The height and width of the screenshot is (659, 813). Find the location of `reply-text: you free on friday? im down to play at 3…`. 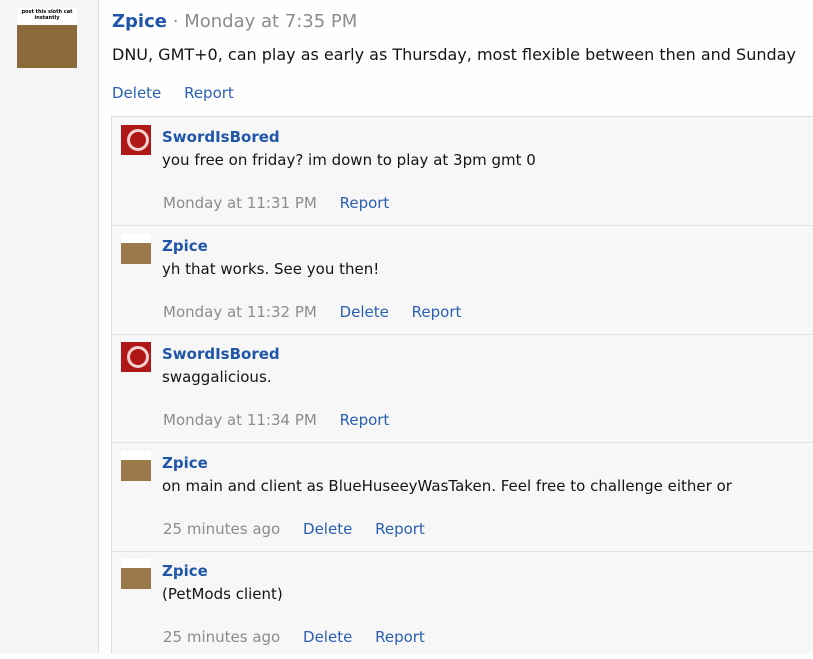

reply-text: you free on friday? im down to play at 3… is located at coordinates (349, 160).